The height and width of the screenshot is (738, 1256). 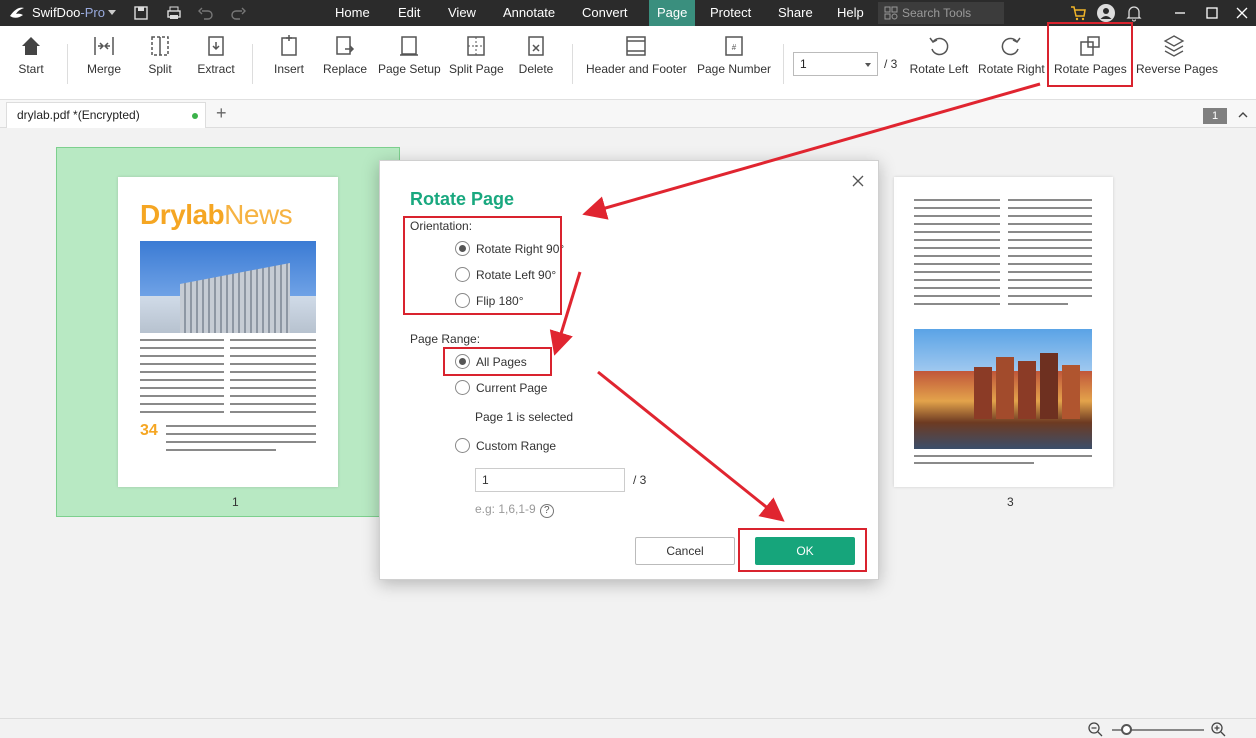 What do you see at coordinates (441, 226) in the screenshot?
I see `orientation-label: Orientation:` at bounding box center [441, 226].